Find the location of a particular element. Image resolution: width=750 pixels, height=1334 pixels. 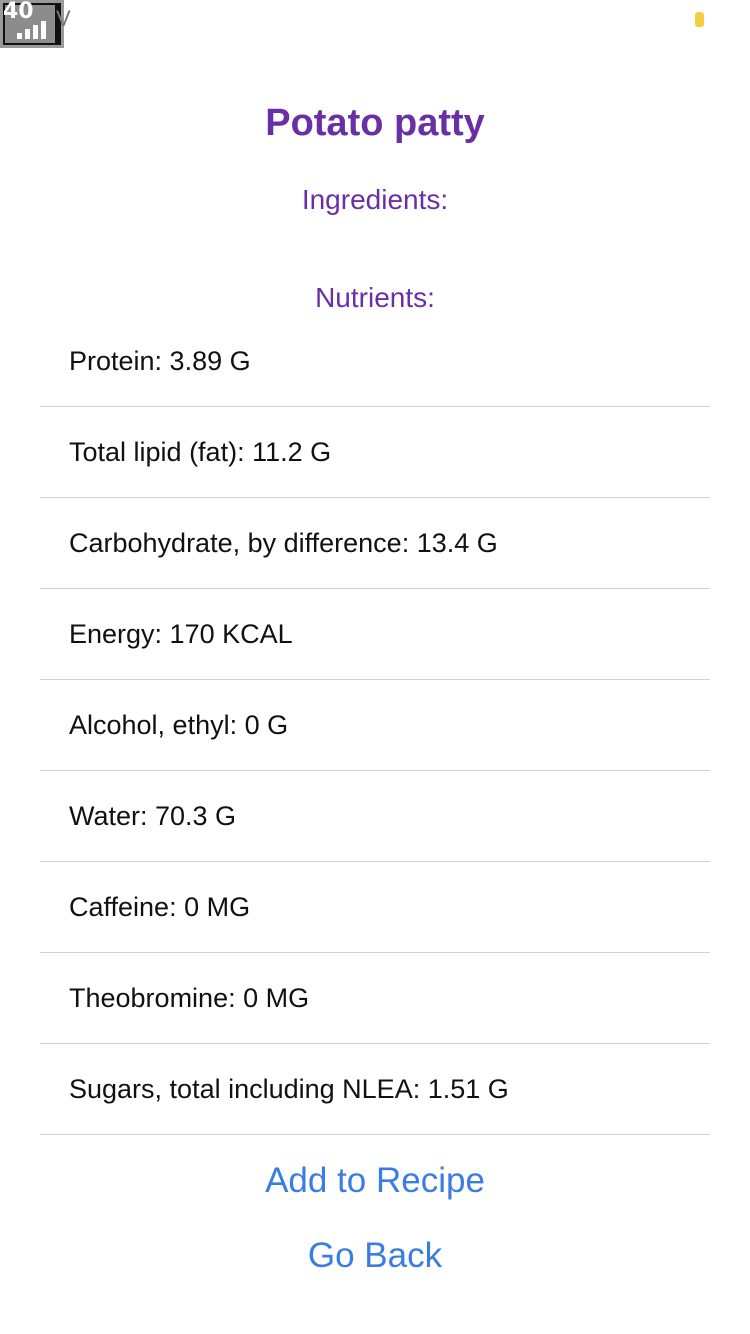

ingredients-heading: Ingredients: is located at coordinates (375, 199).